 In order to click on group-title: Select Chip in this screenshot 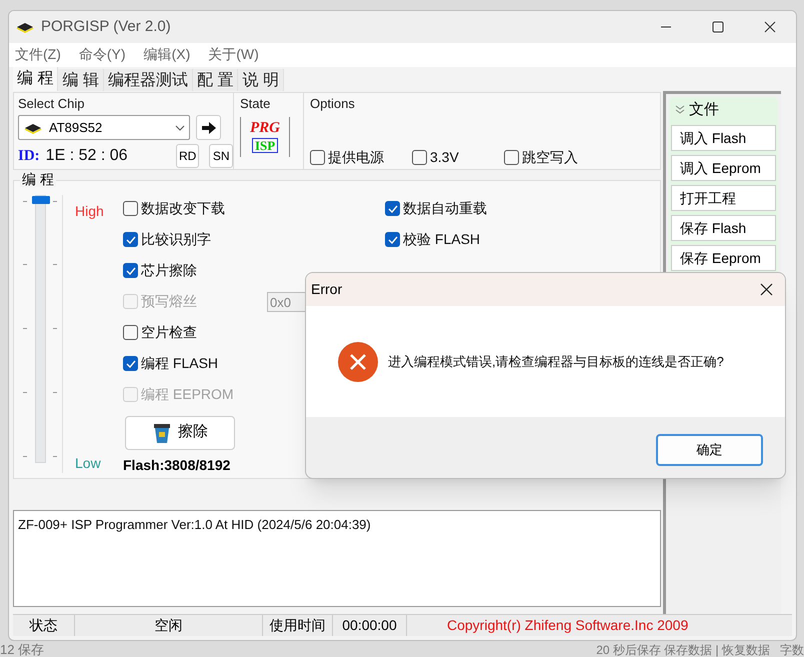, I will do `click(52, 103)`.